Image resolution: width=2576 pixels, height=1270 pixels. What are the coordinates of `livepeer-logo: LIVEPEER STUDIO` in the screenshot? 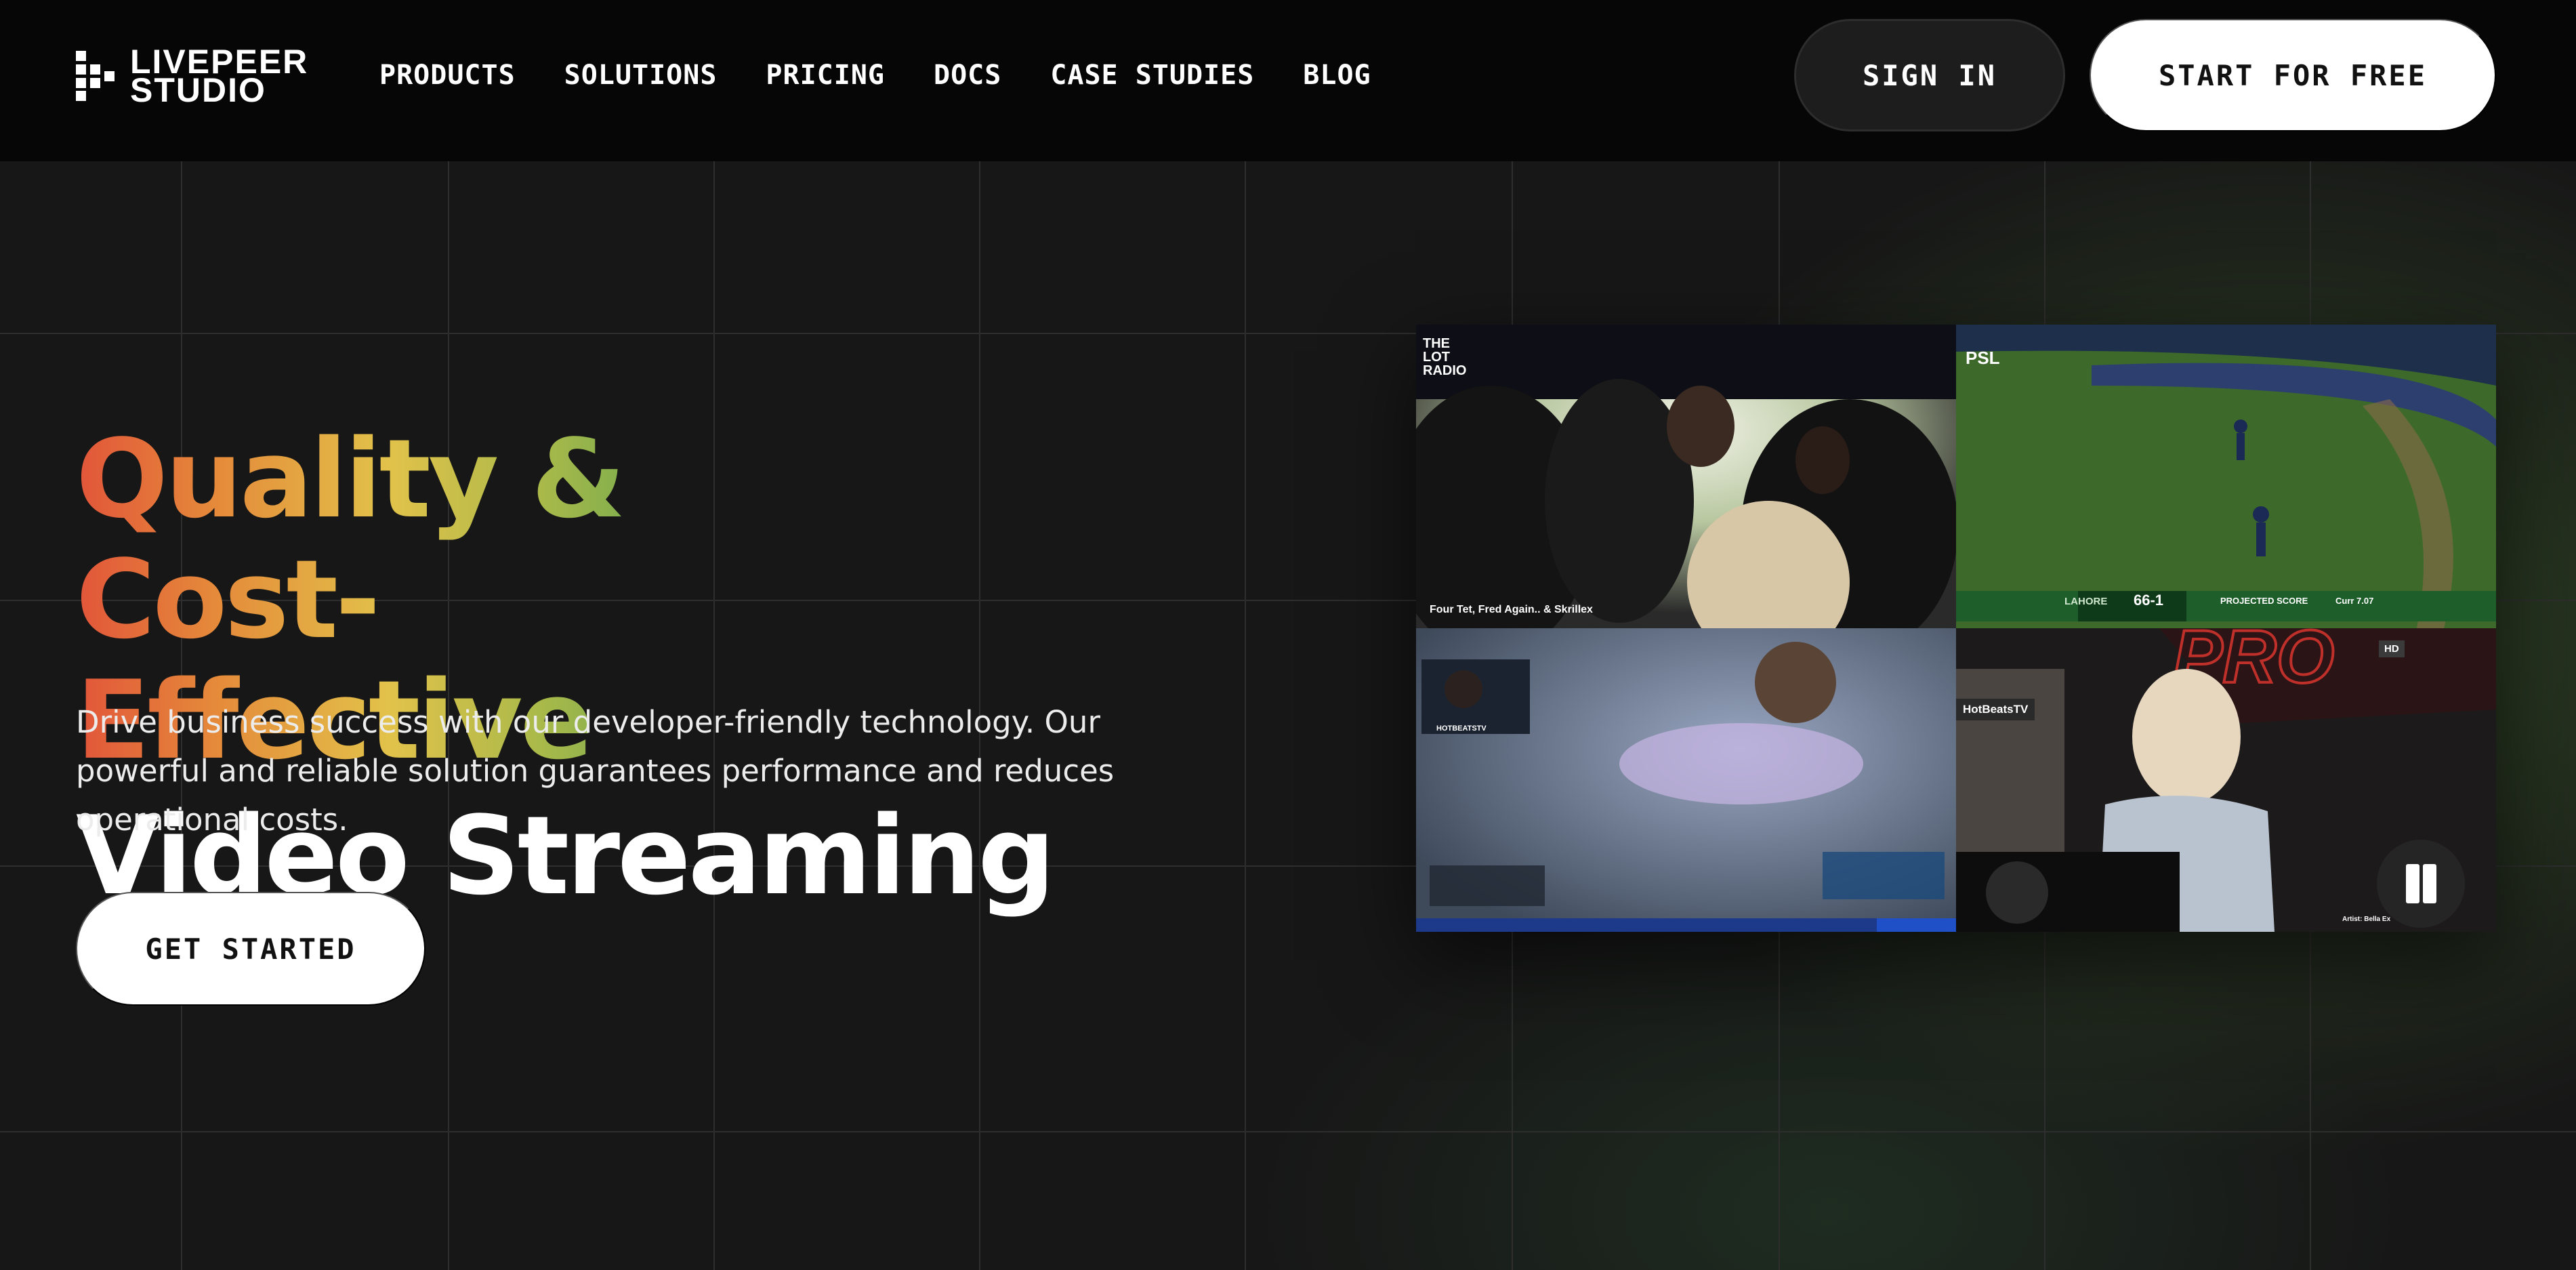 It's located at (192, 76).